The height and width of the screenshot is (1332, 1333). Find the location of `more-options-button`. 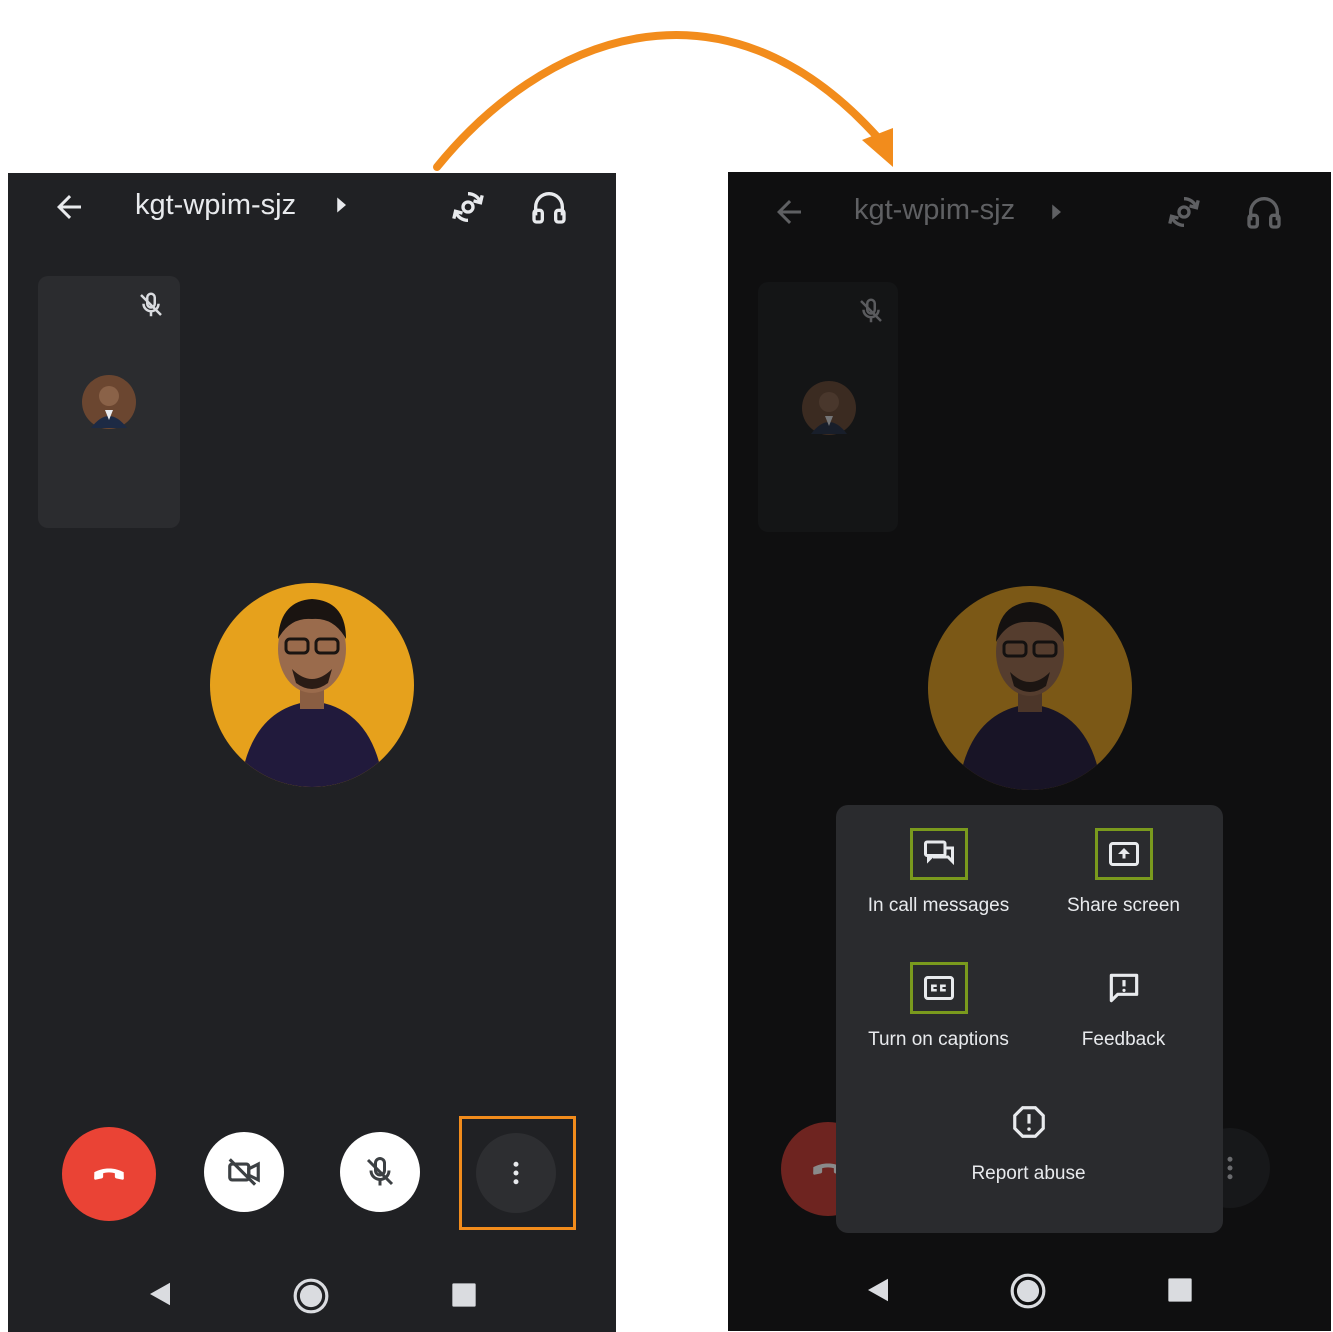

more-options-button is located at coordinates (516, 1173).